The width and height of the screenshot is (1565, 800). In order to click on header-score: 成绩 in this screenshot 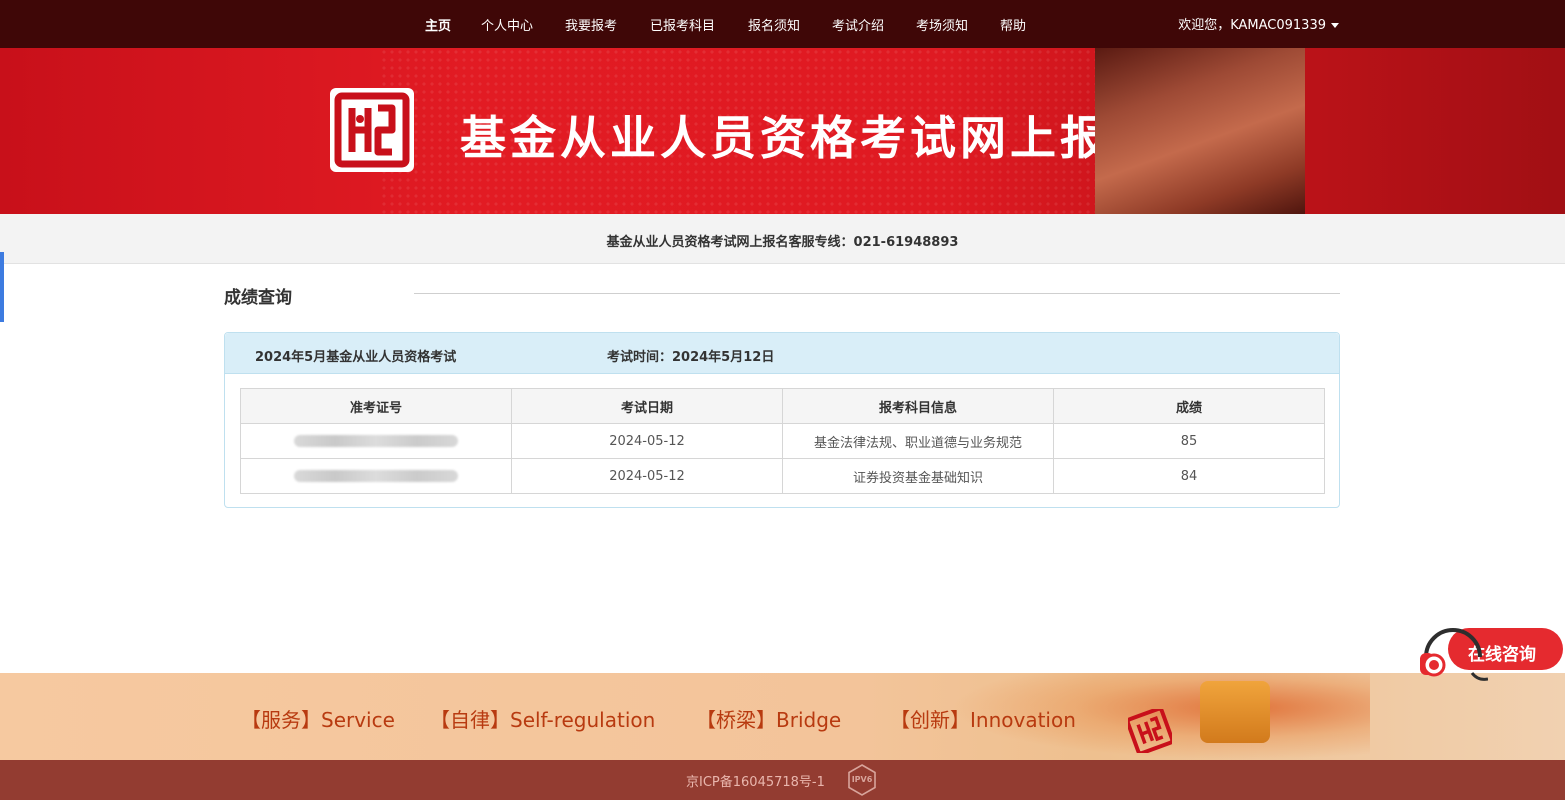, I will do `click(1189, 406)`.